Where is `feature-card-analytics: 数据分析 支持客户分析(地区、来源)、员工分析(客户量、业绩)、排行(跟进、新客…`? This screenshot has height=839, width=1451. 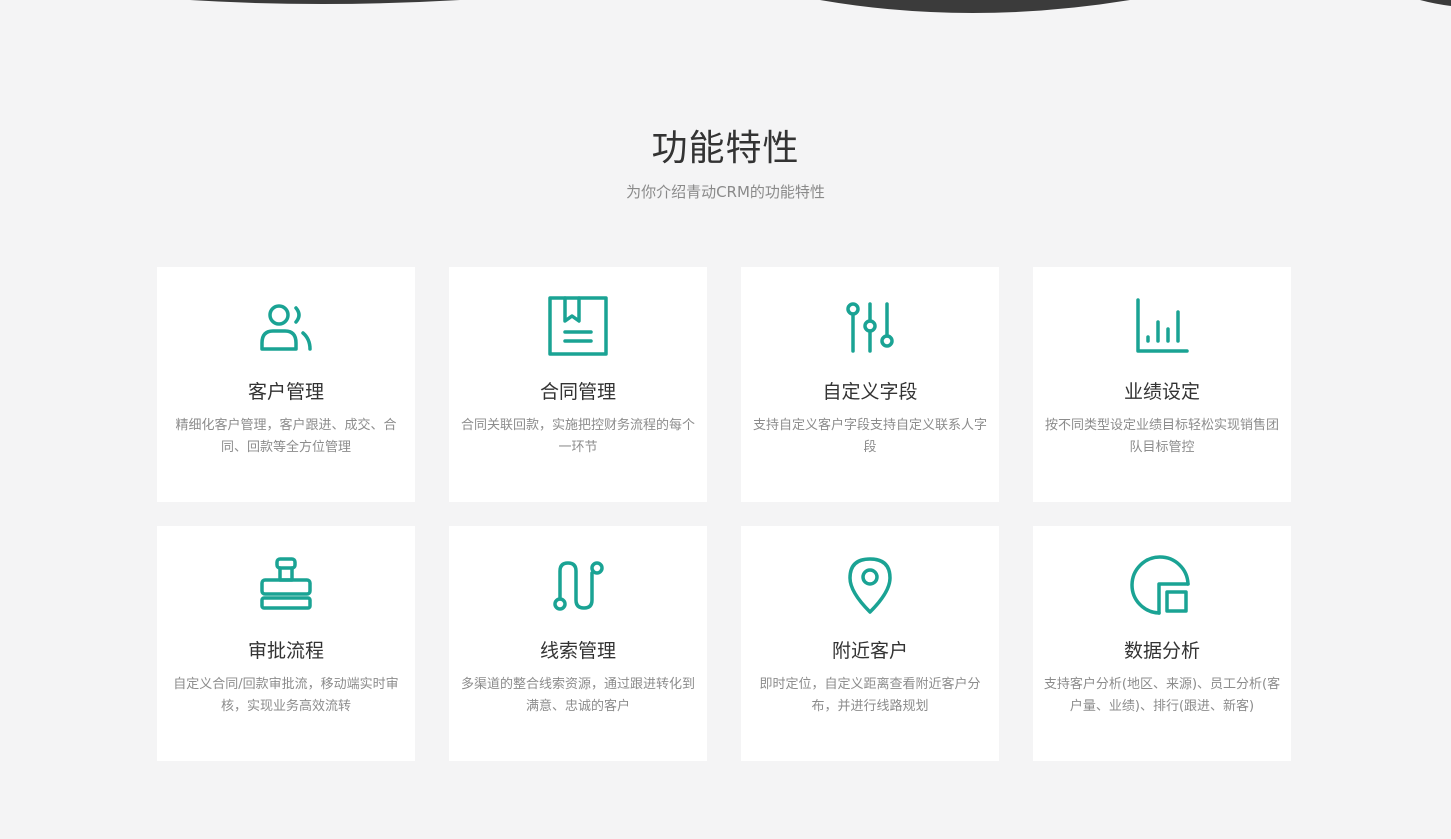 feature-card-analytics: 数据分析 支持客户分析(地区、来源)、员工分析(客户量、业绩)、排行(跟进、新客… is located at coordinates (1162, 643).